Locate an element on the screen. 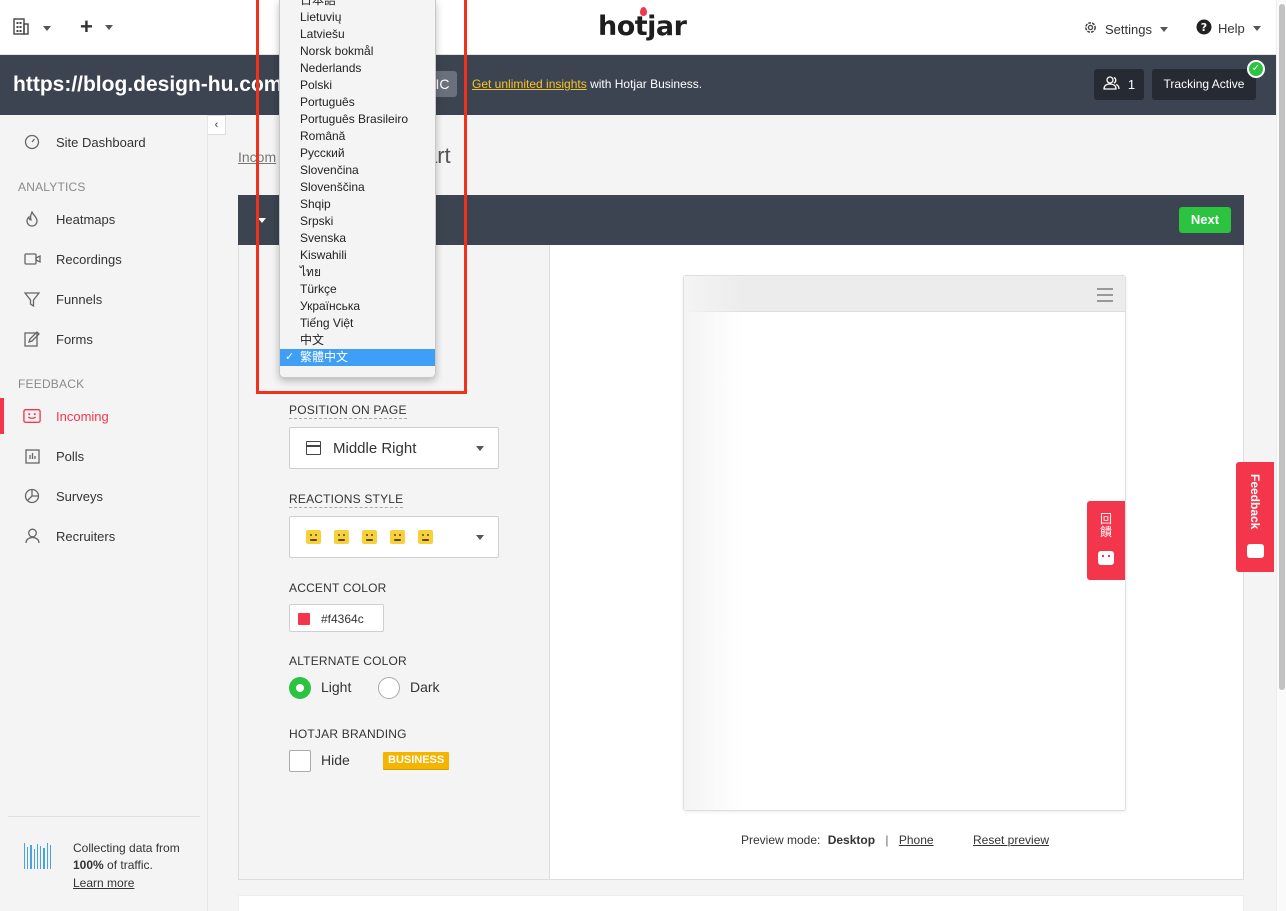  branding-label: HOTJAR BRANDING is located at coordinates (348, 734).